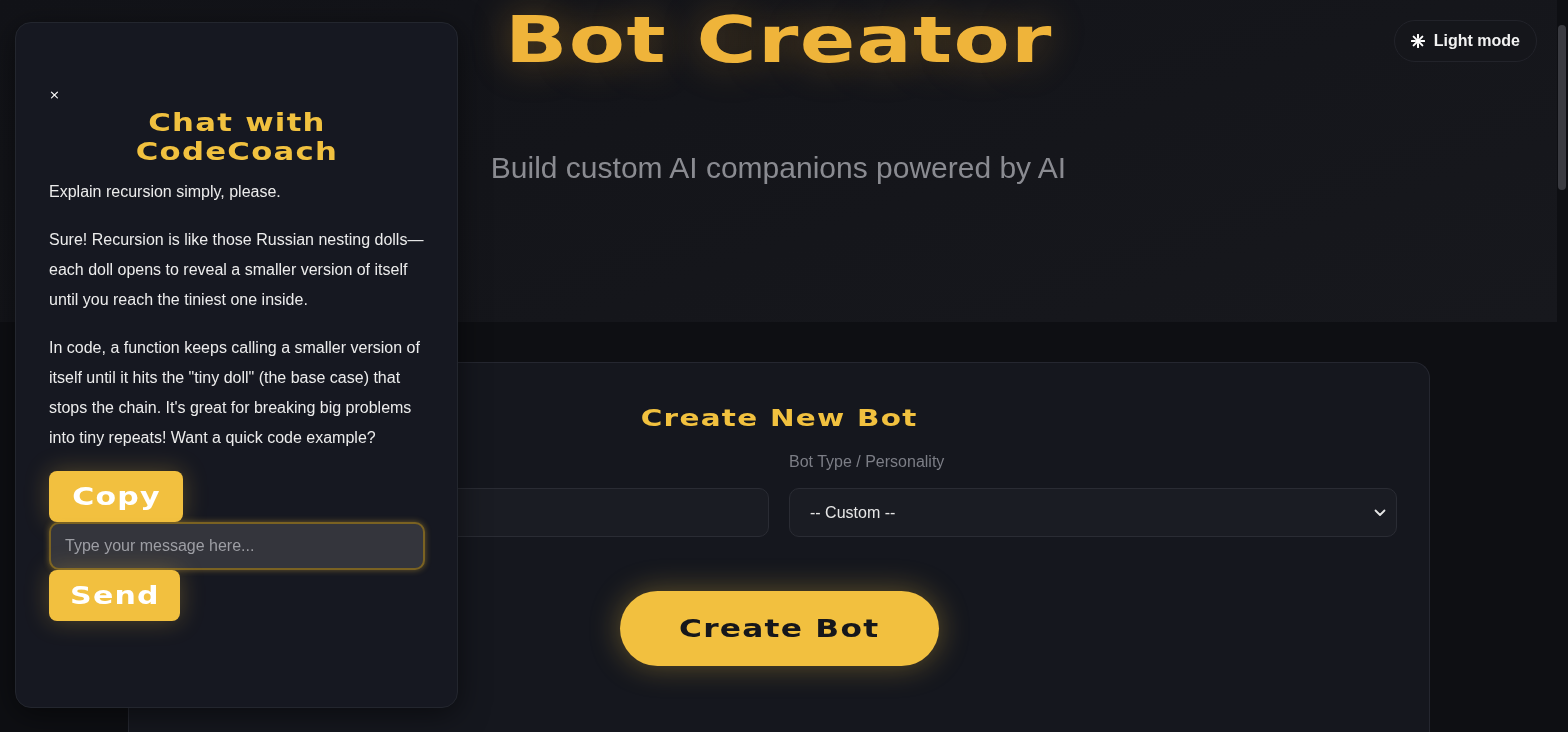  Describe the element at coordinates (1093, 512) in the screenshot. I see `personality-dropdown: -- Custom --` at that location.